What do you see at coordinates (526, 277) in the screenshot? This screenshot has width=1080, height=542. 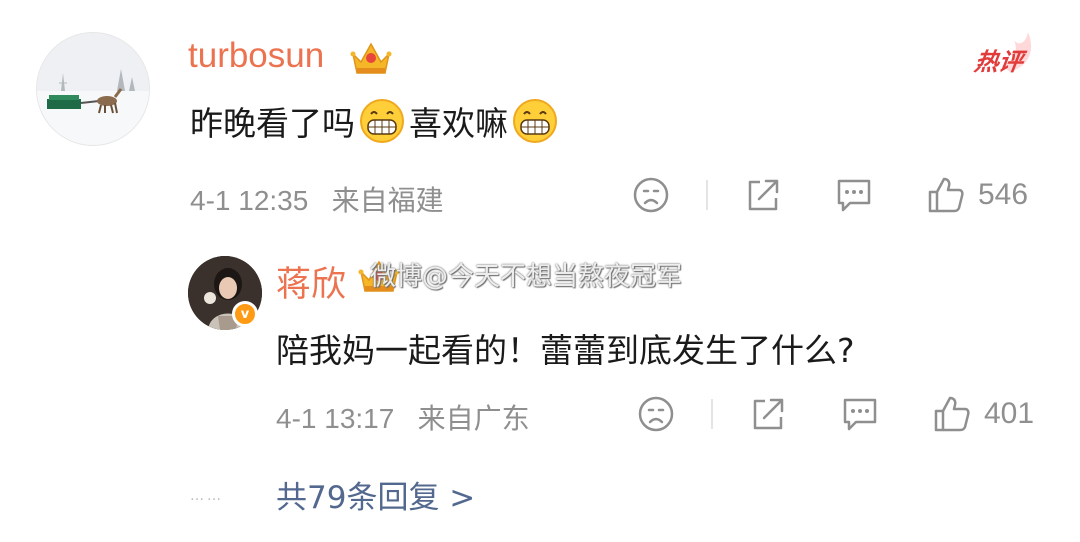 I see `weibo-watermark: 微博@今天不想当熬夜冠军` at bounding box center [526, 277].